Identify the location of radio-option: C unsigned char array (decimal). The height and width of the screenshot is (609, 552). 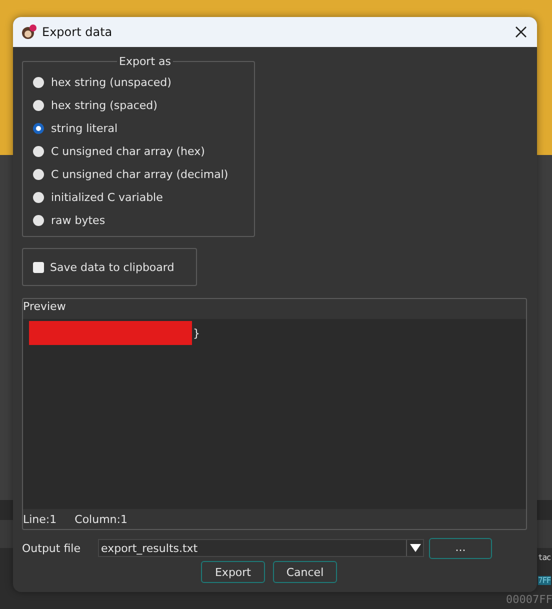
(138, 174).